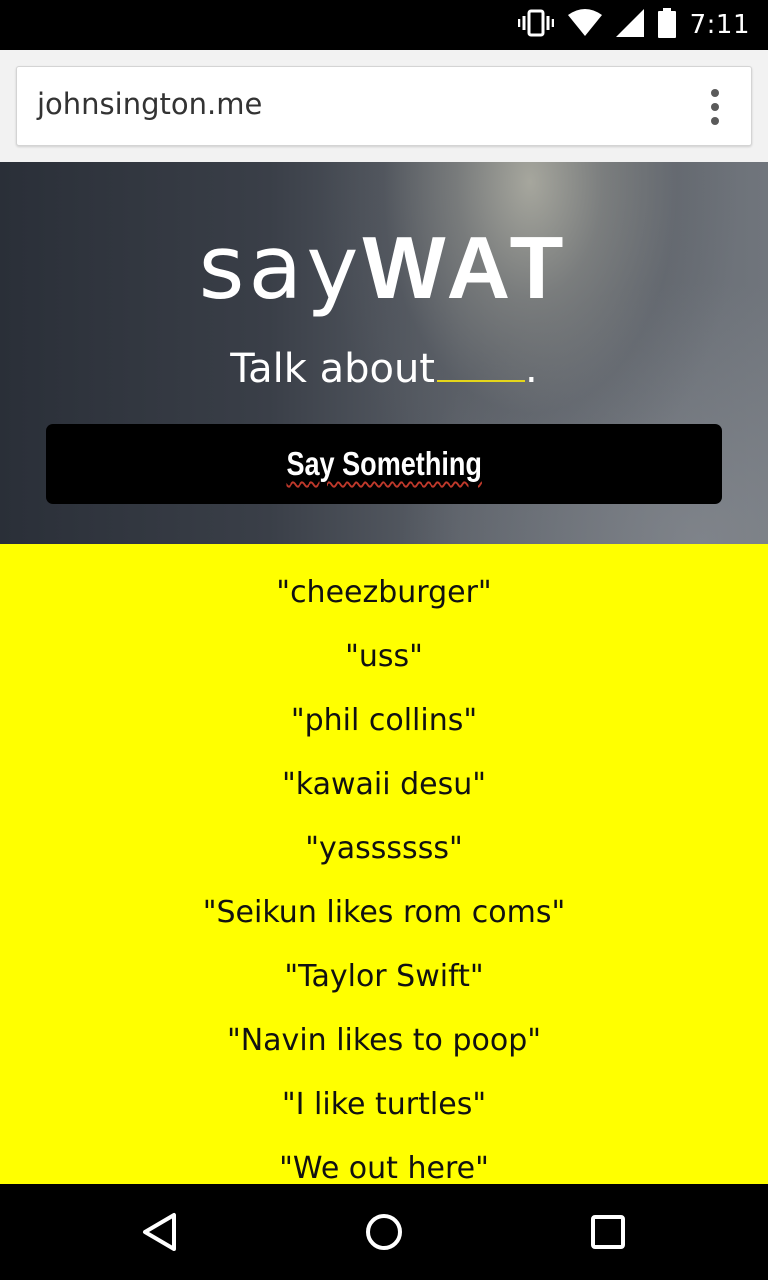 The height and width of the screenshot is (1280, 768). What do you see at coordinates (666, 25) in the screenshot?
I see `battery-icon` at bounding box center [666, 25].